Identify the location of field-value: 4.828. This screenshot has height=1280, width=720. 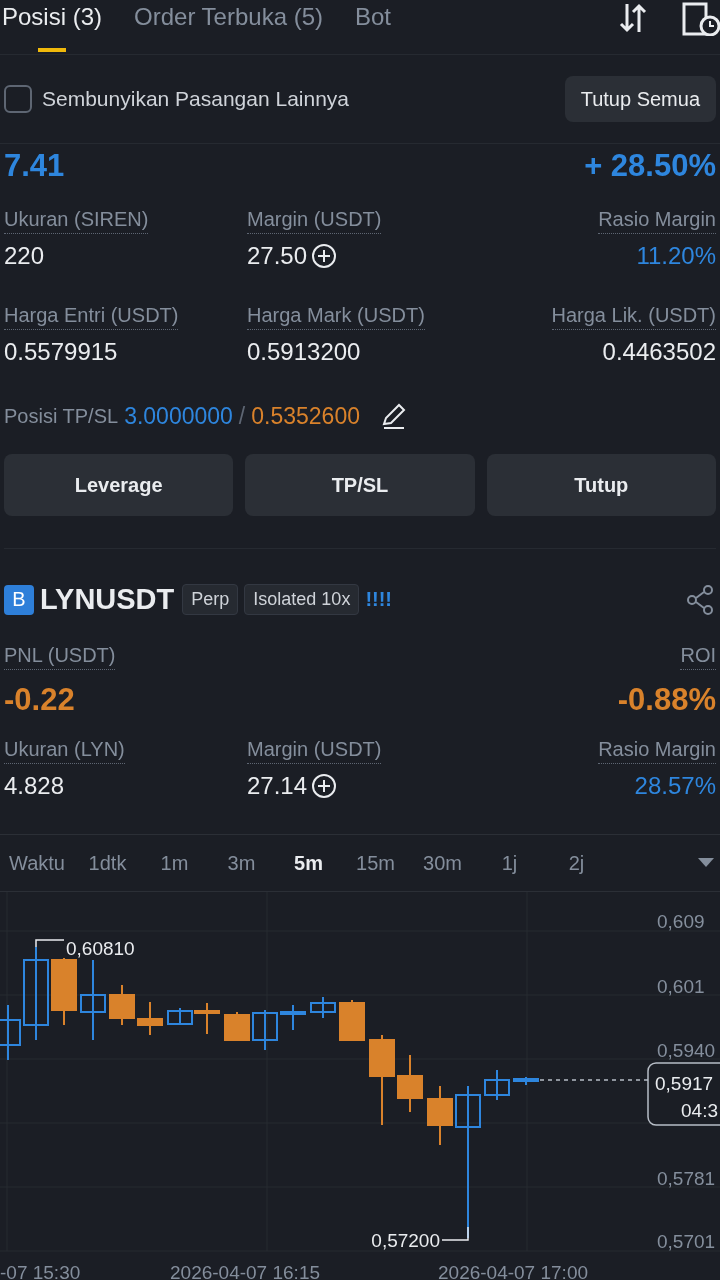
(34, 786).